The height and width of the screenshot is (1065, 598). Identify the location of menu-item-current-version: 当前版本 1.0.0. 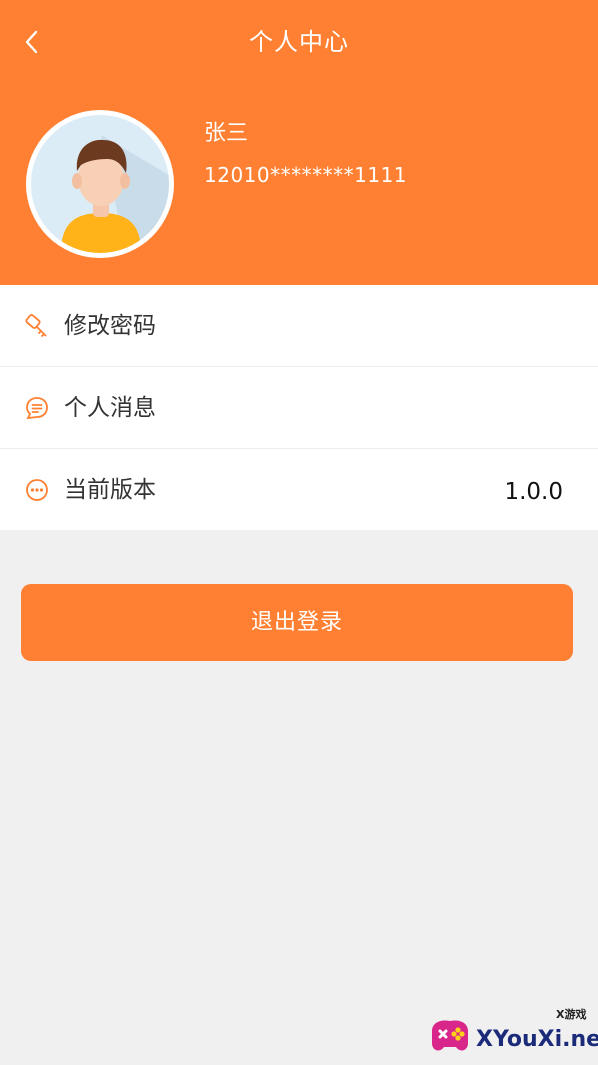
(299, 489).